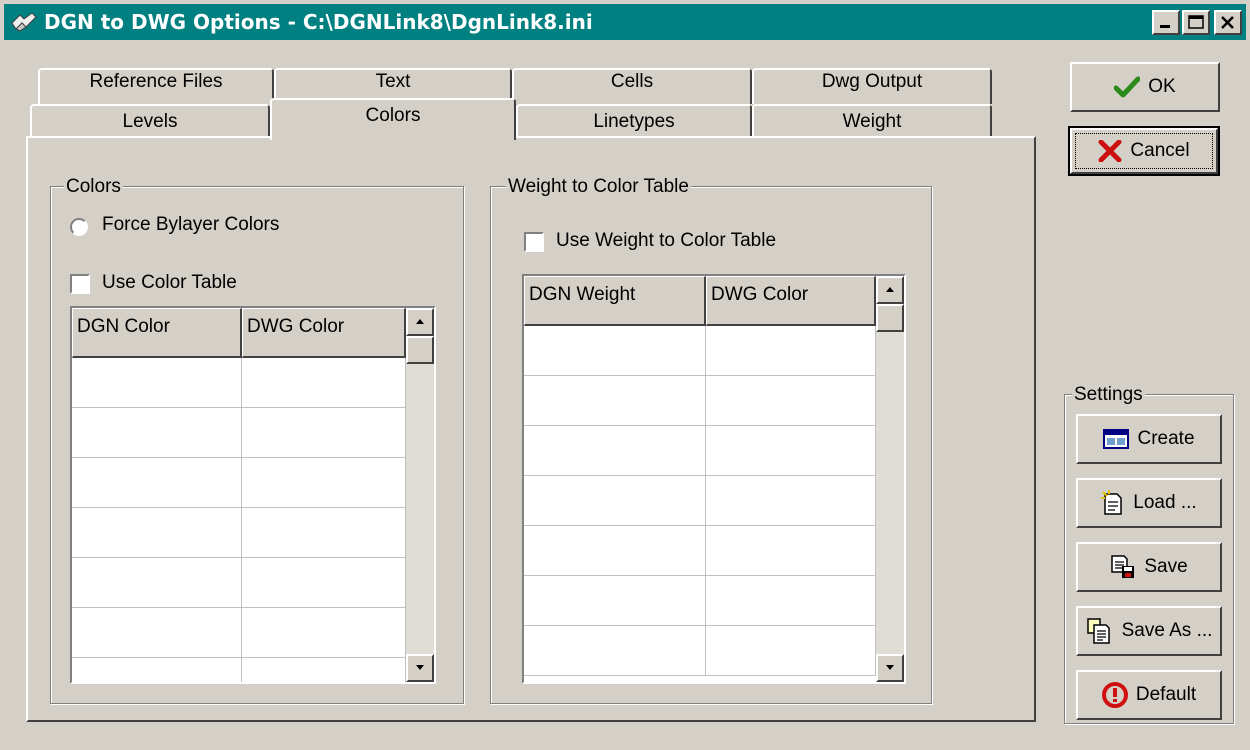  I want to click on dgnlink-app-icon, so click(24, 22).